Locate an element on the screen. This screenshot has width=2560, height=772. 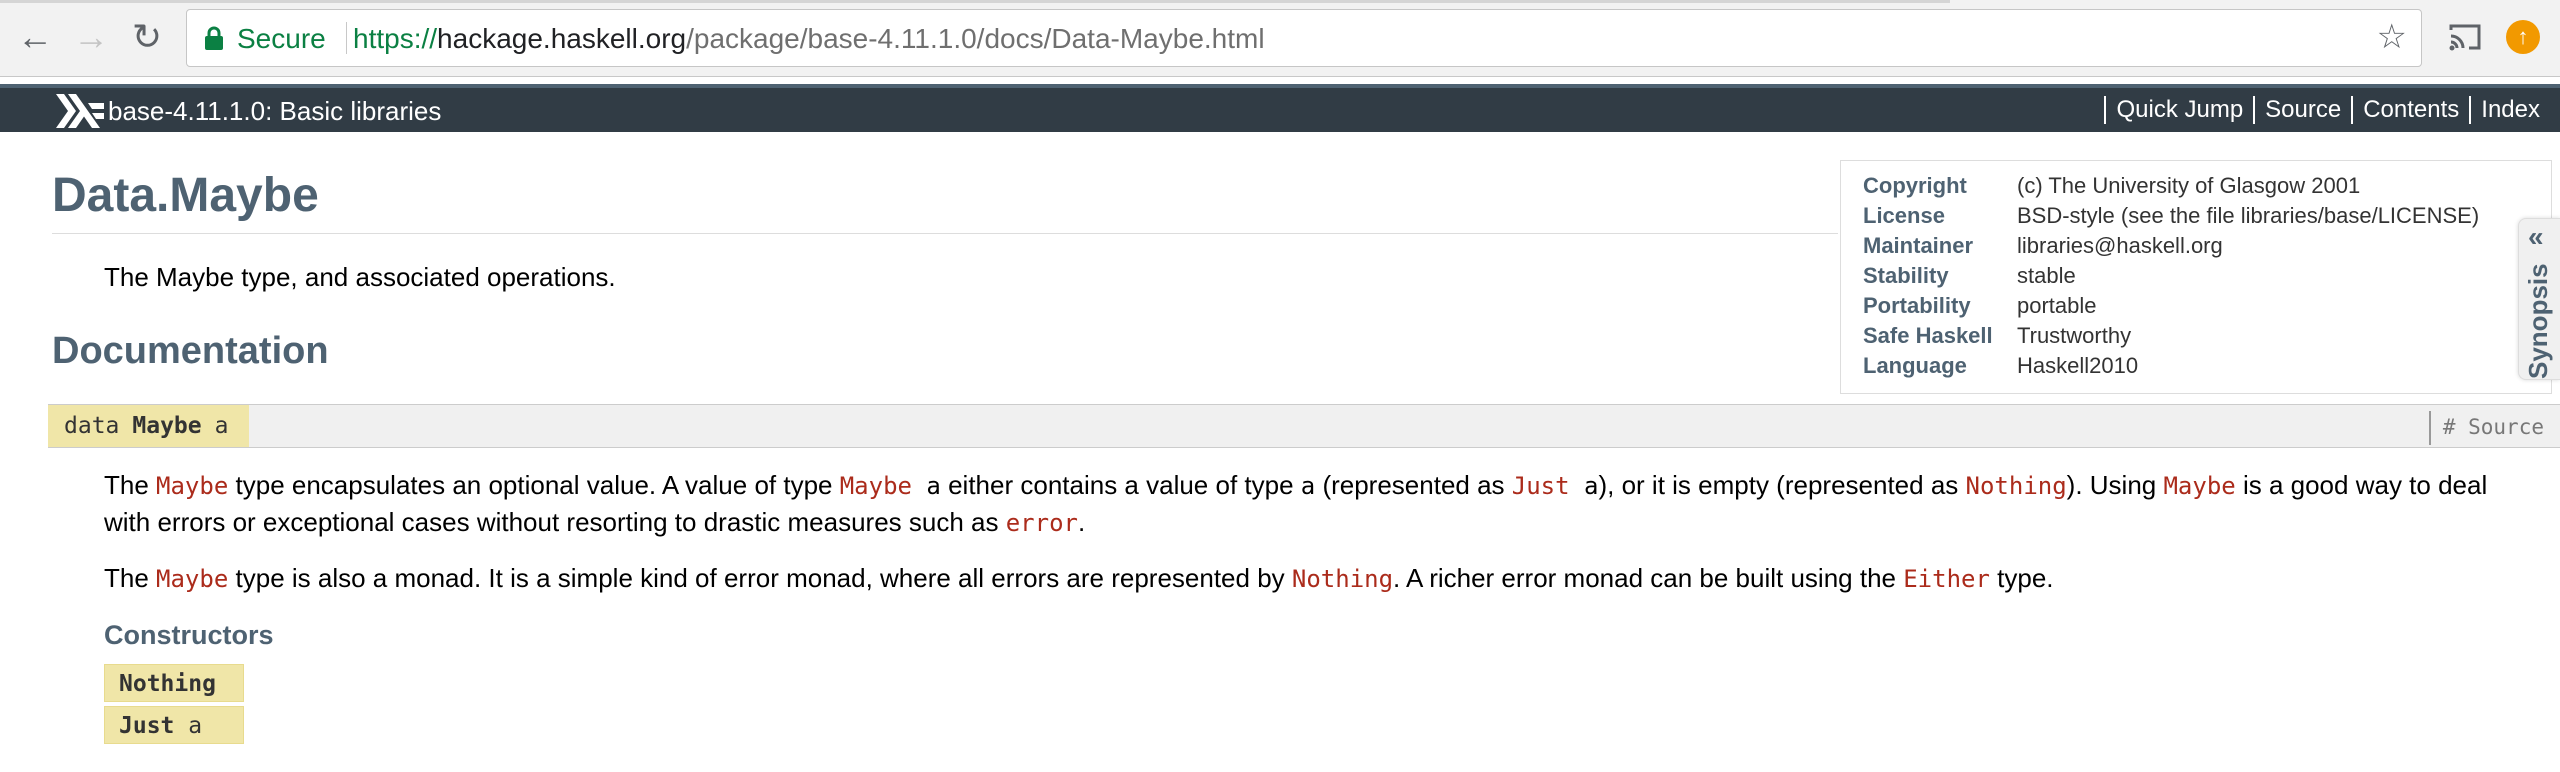
just-link: Just is located at coordinates (1541, 486).